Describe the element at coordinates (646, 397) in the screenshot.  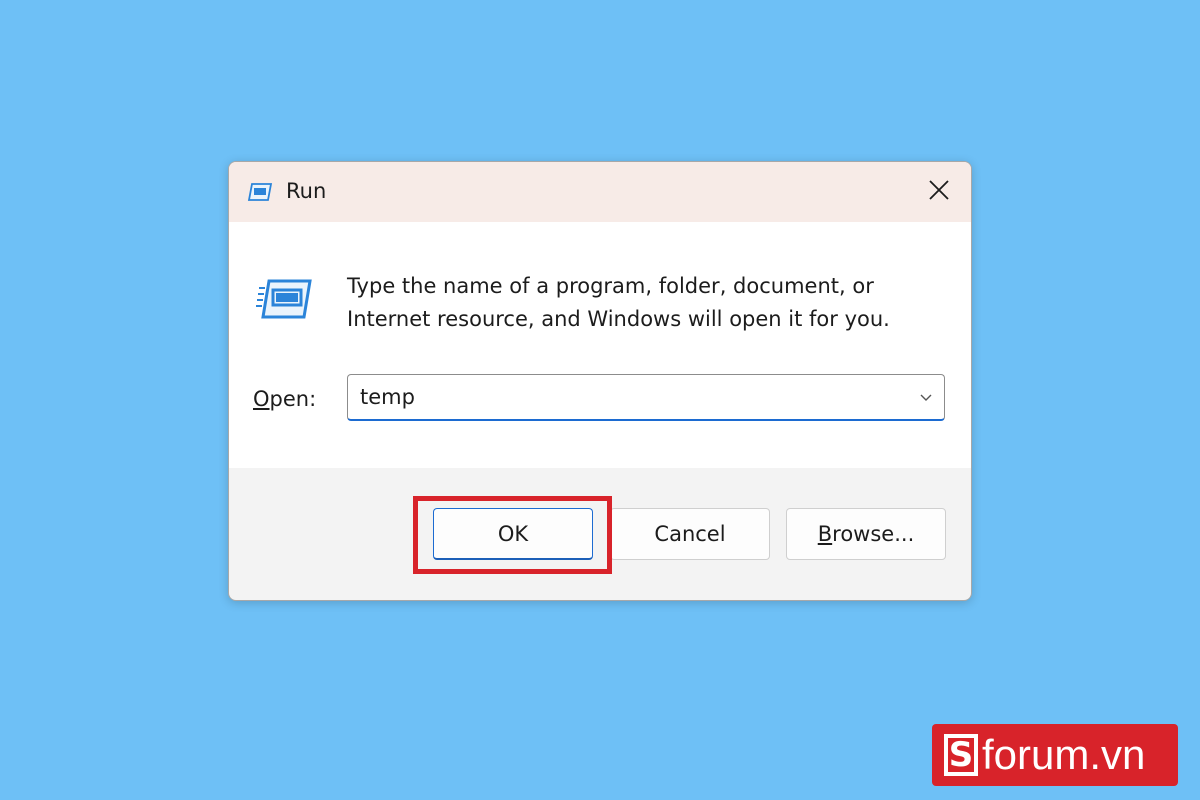
I see `open-combobox: temp` at that location.